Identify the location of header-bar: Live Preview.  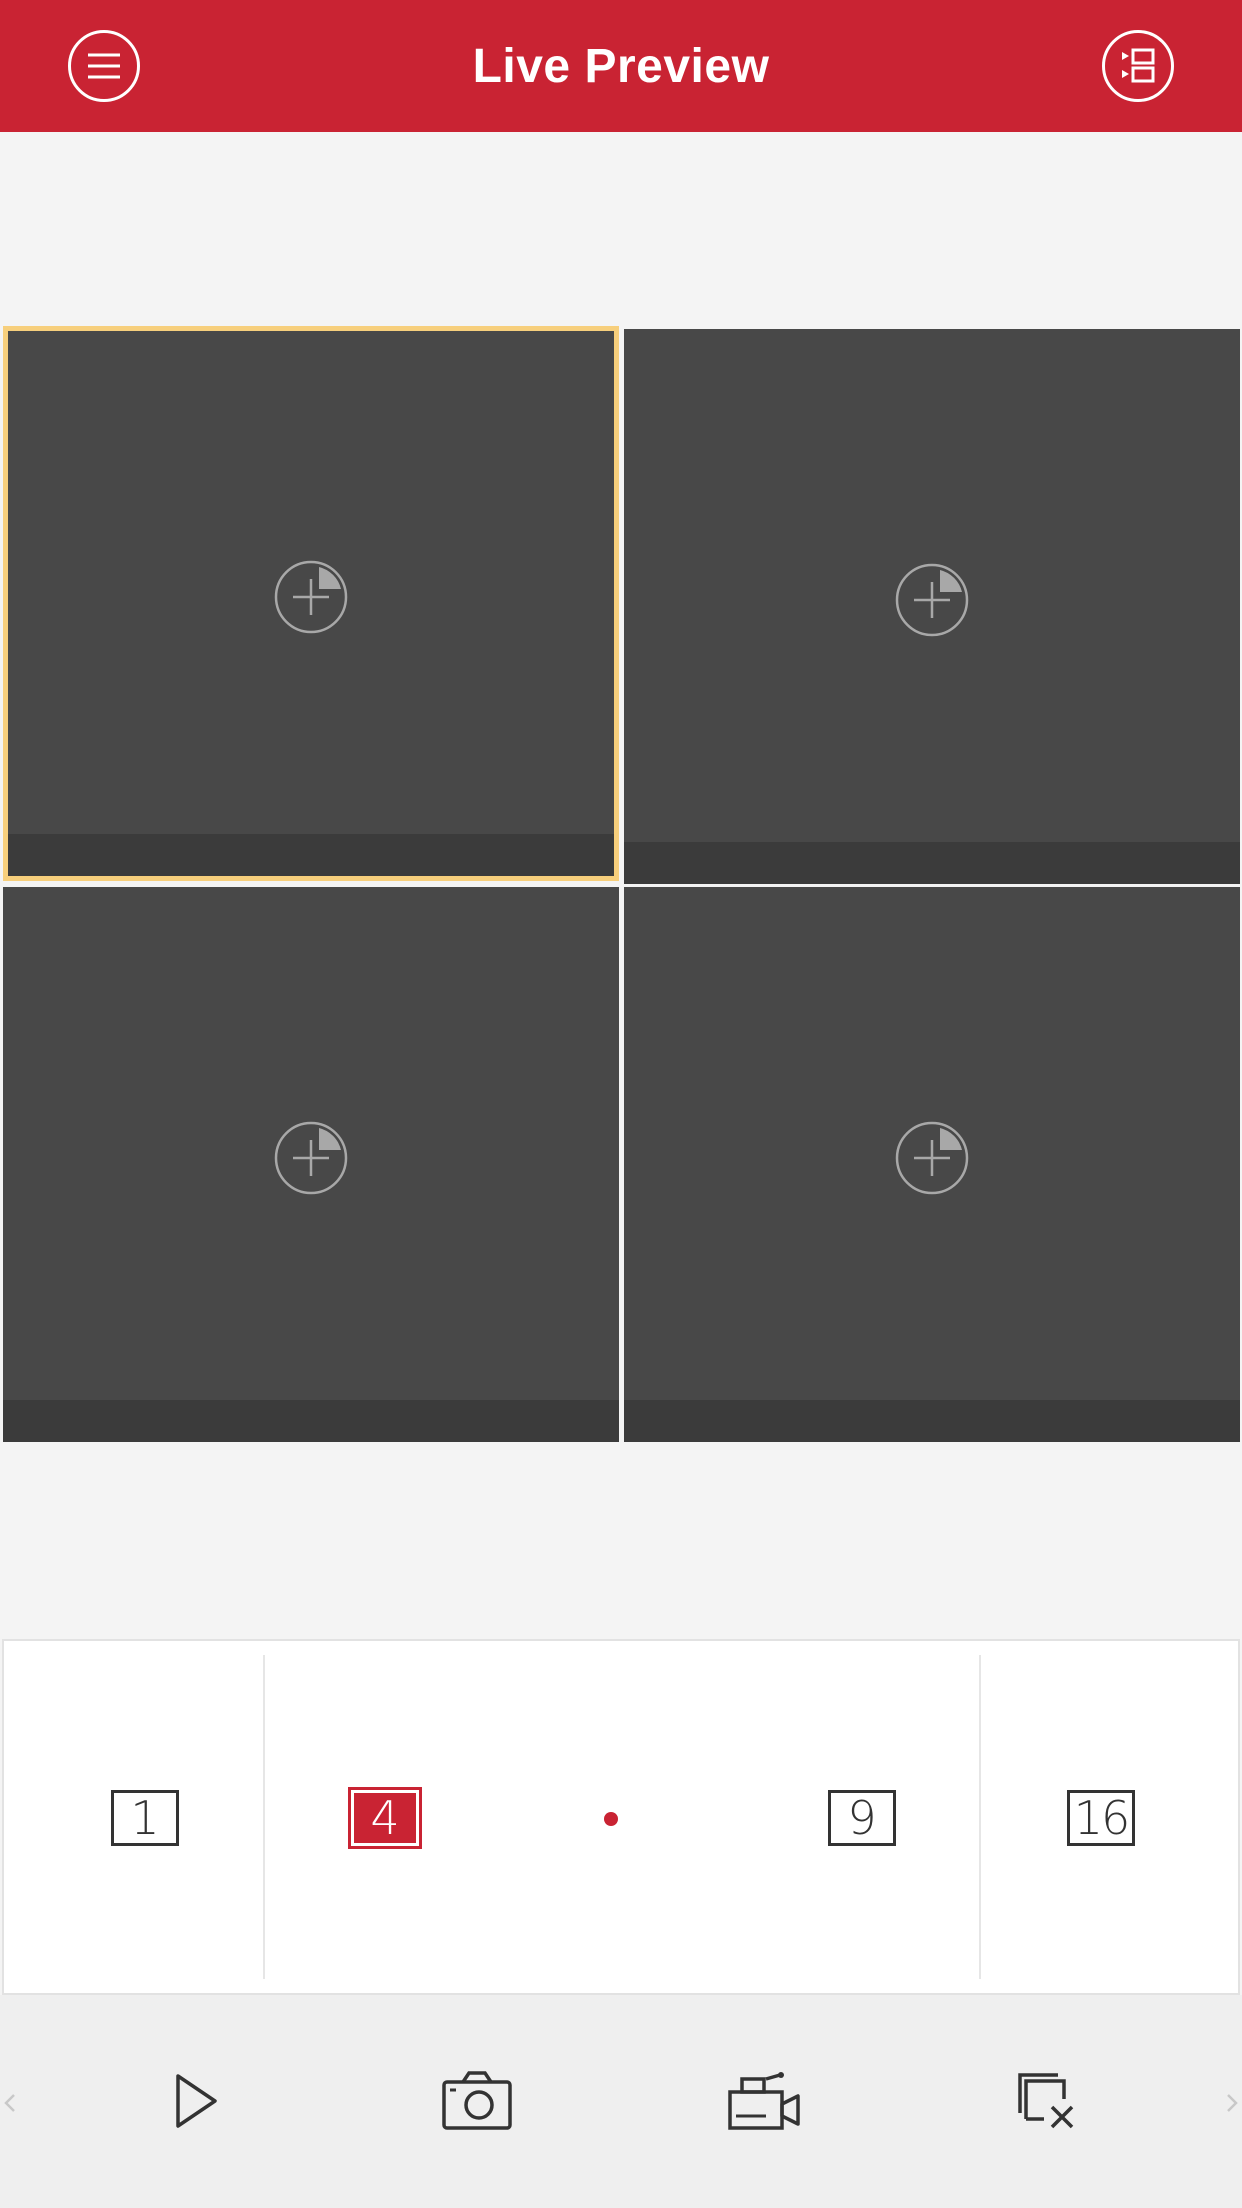
(621, 66).